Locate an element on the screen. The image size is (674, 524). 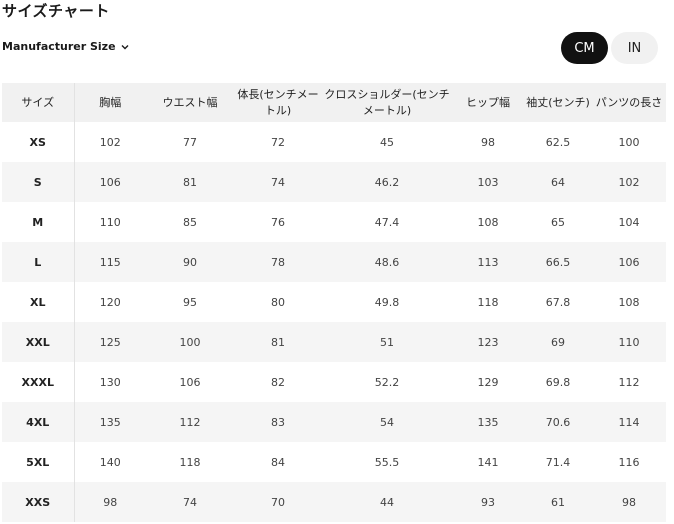
size-label-cell: XXS is located at coordinates (38, 502).